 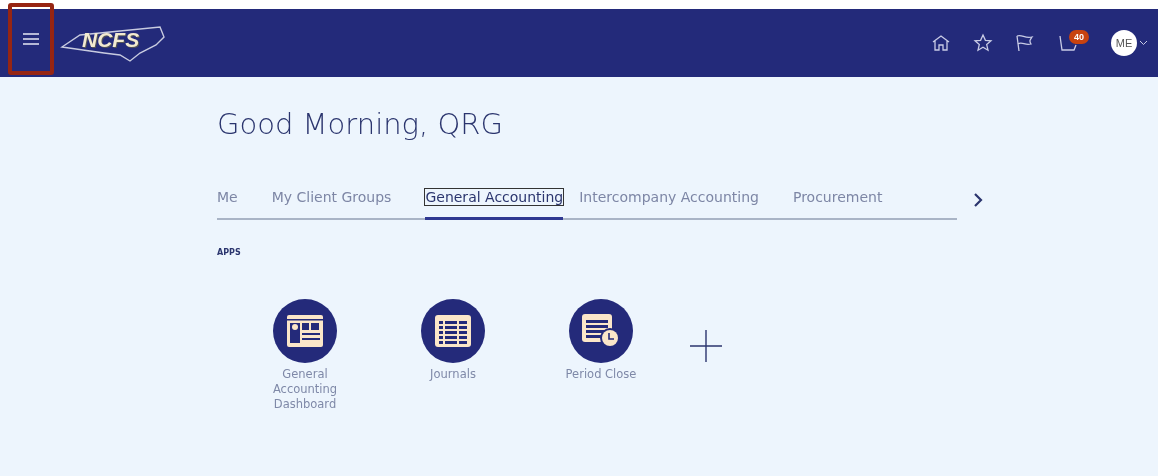 What do you see at coordinates (305, 331) in the screenshot?
I see `dashboard-icon` at bounding box center [305, 331].